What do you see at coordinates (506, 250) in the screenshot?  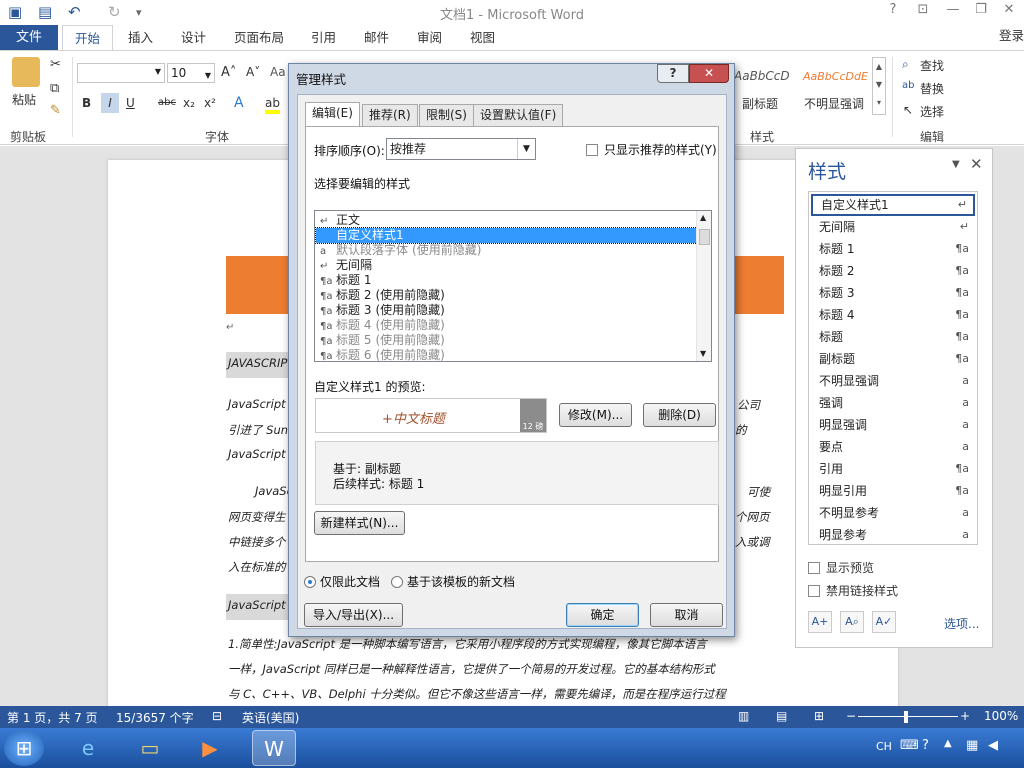 I see `style-list-item: a 默认段落字体 (使用前隐藏)` at bounding box center [506, 250].